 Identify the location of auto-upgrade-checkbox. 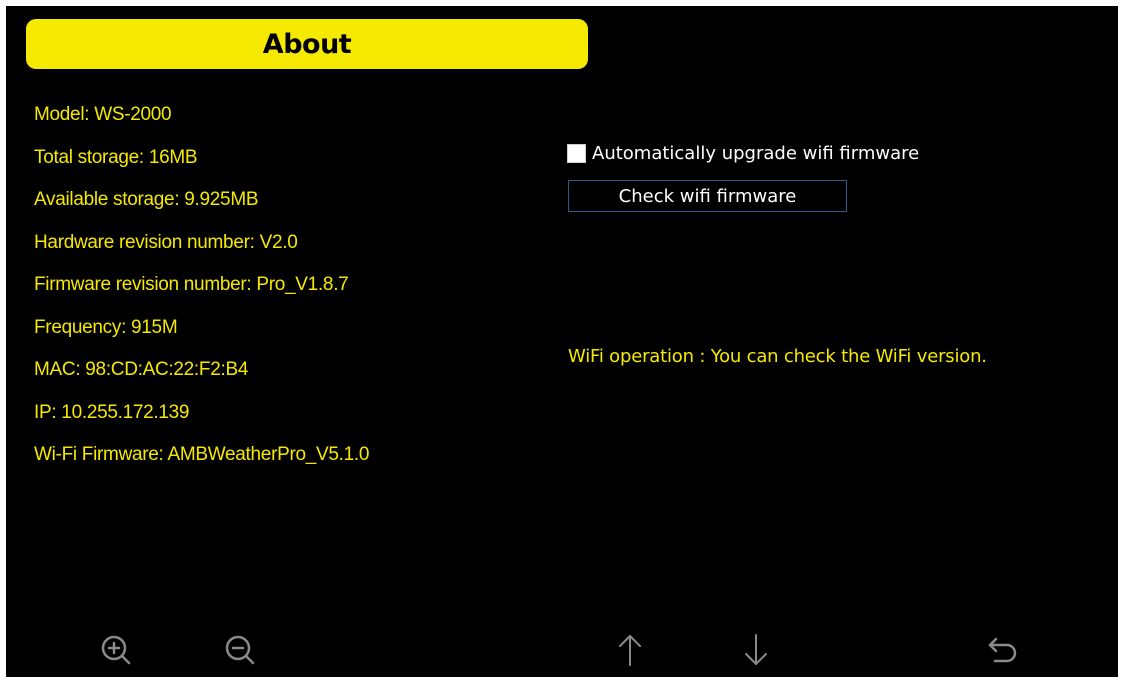
(576, 153).